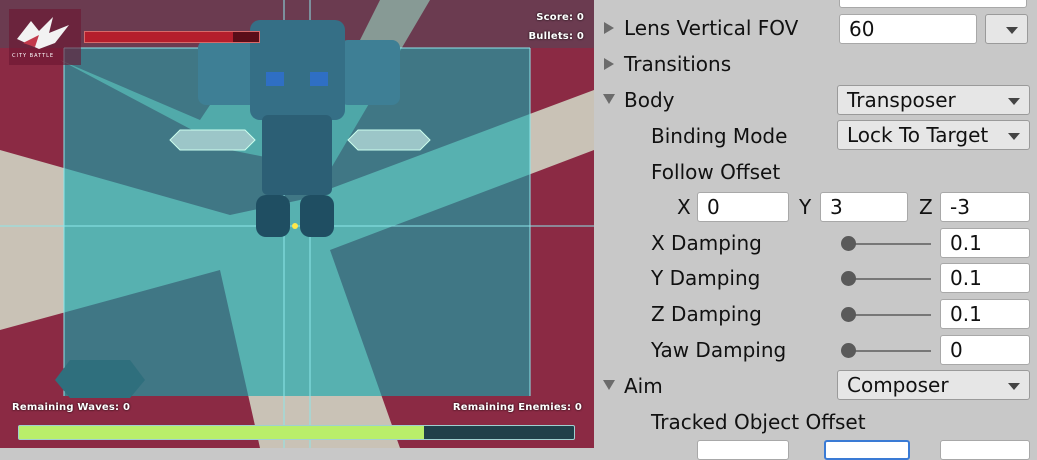 The width and height of the screenshot is (1037, 460). I want to click on binding-mode-value: Lock To Target, so click(918, 135).